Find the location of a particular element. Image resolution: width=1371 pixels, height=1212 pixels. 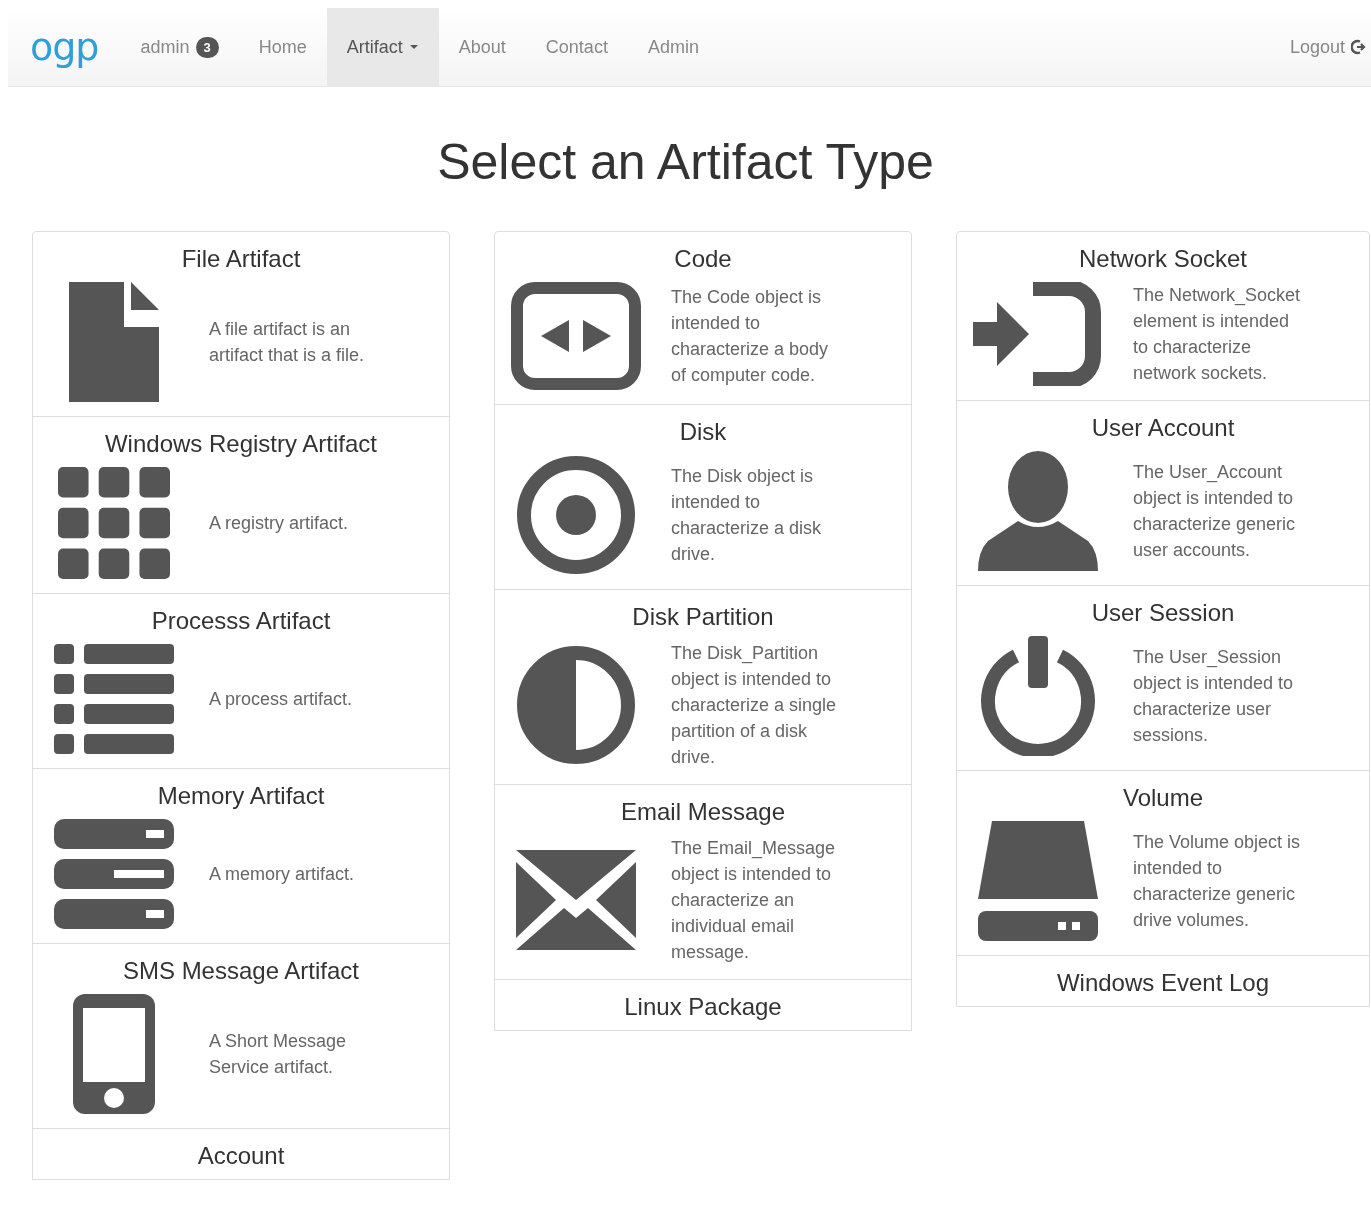

card-description: The Code object is intended to characterize a body of computer code. is located at coordinates (750, 336).